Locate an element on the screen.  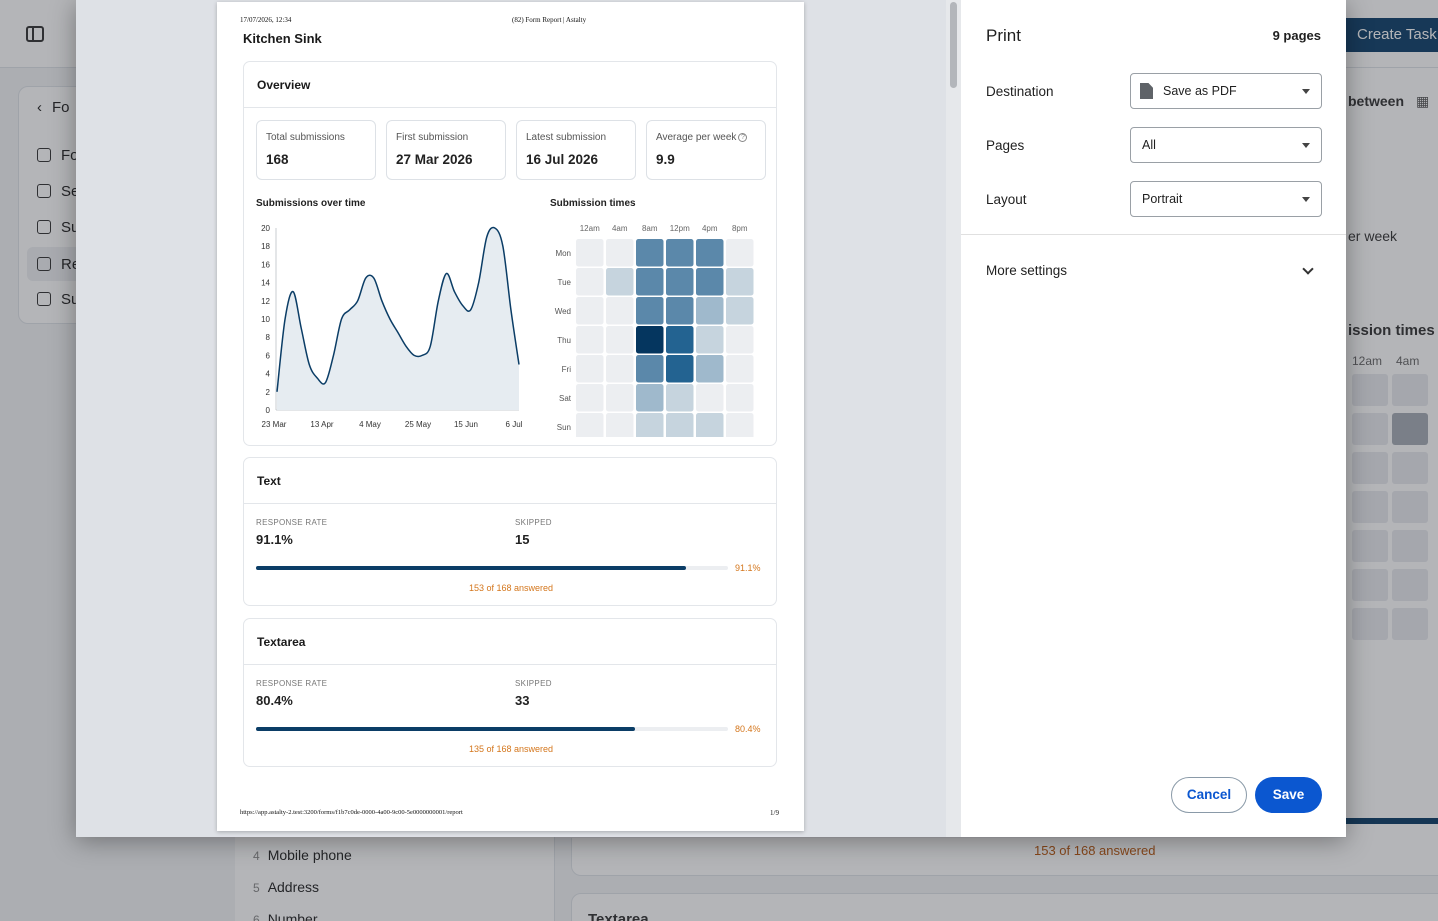
chevron-down-icon is located at coordinates (1308, 269).